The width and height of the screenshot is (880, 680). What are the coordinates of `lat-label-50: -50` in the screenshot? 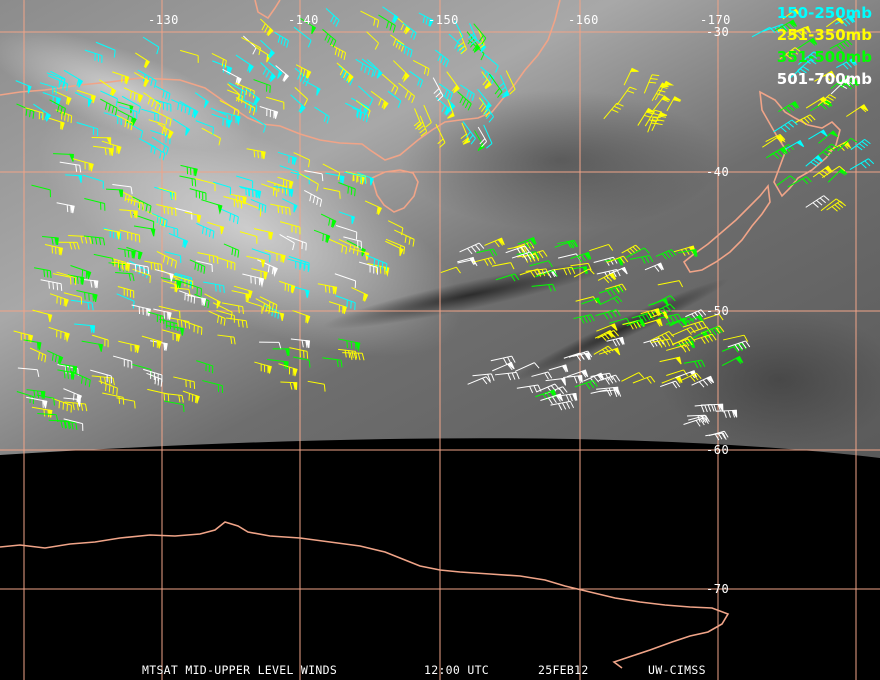 It's located at (718, 311).